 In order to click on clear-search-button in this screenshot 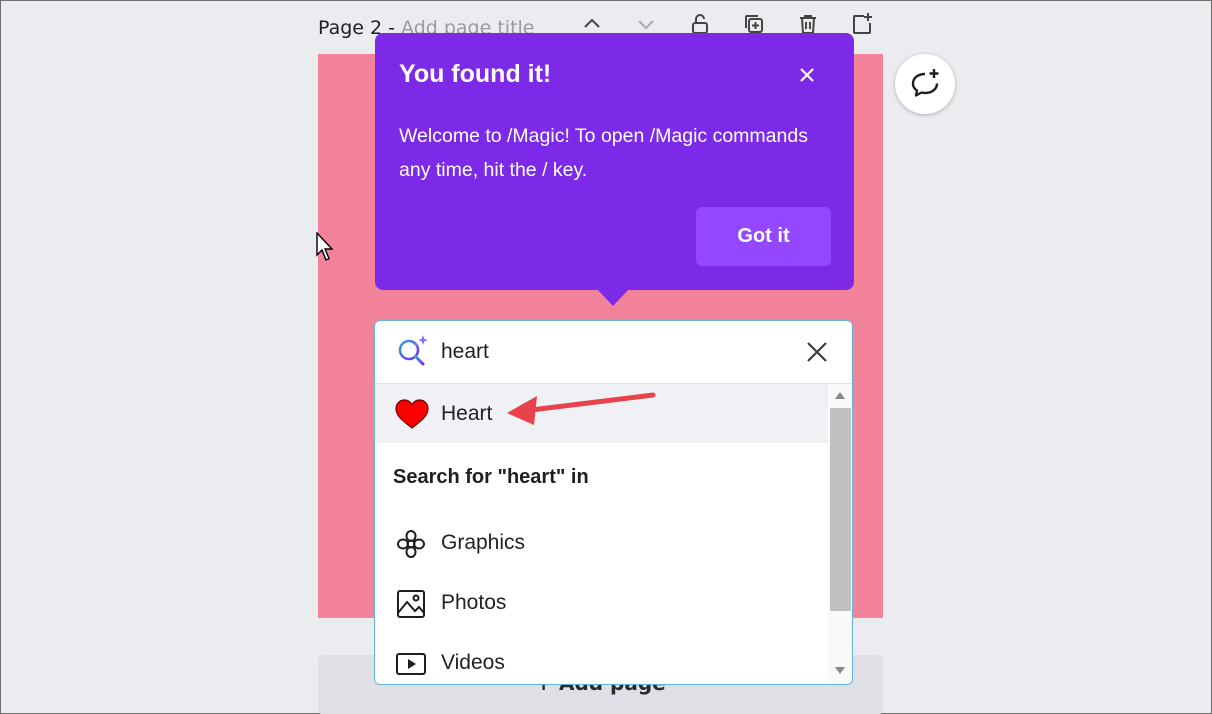, I will do `click(817, 352)`.